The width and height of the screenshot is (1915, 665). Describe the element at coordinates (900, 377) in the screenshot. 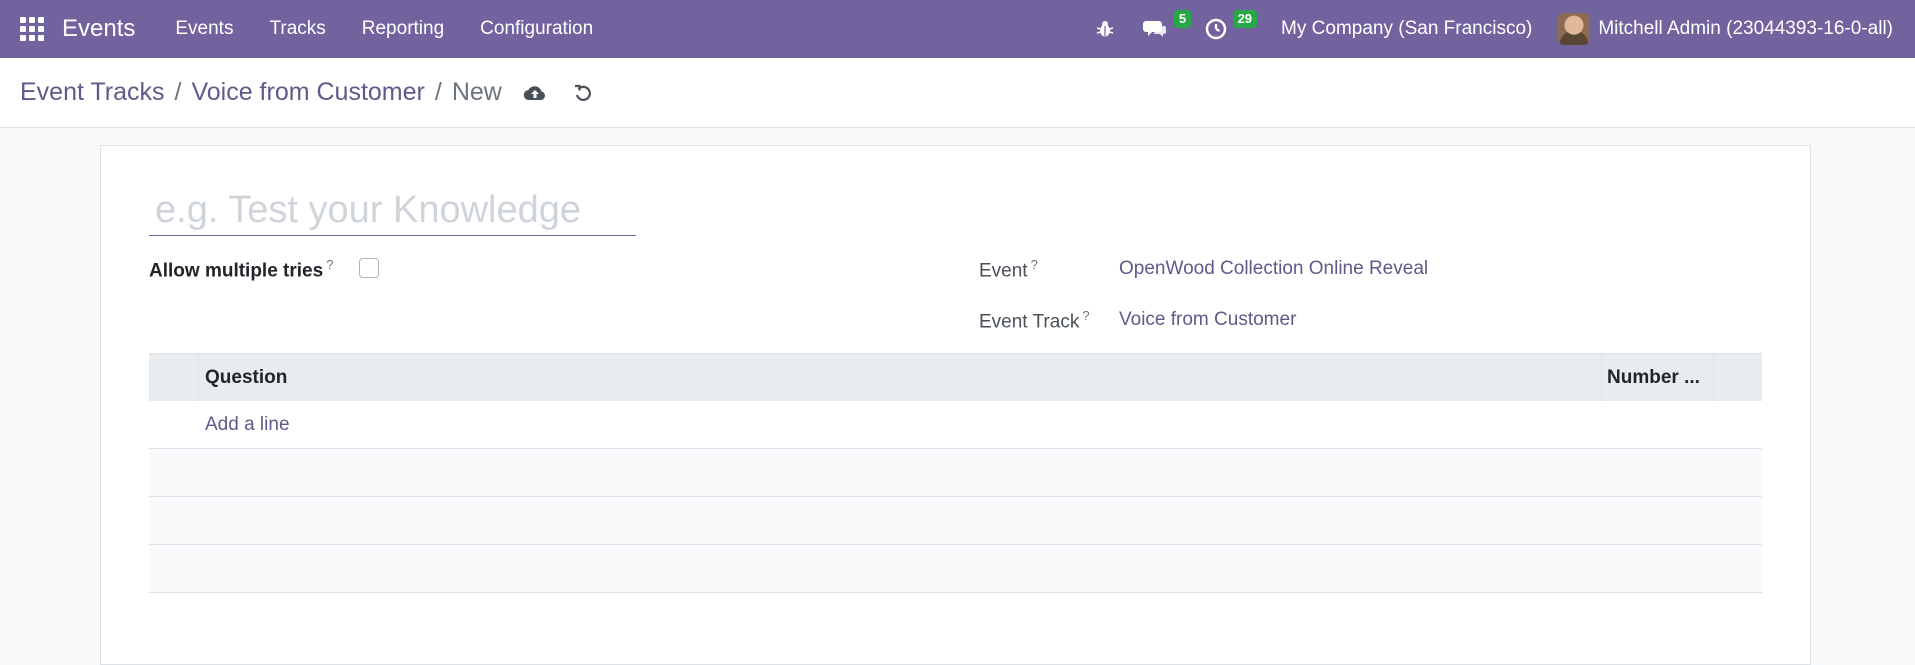

I see `column-question: Question` at that location.